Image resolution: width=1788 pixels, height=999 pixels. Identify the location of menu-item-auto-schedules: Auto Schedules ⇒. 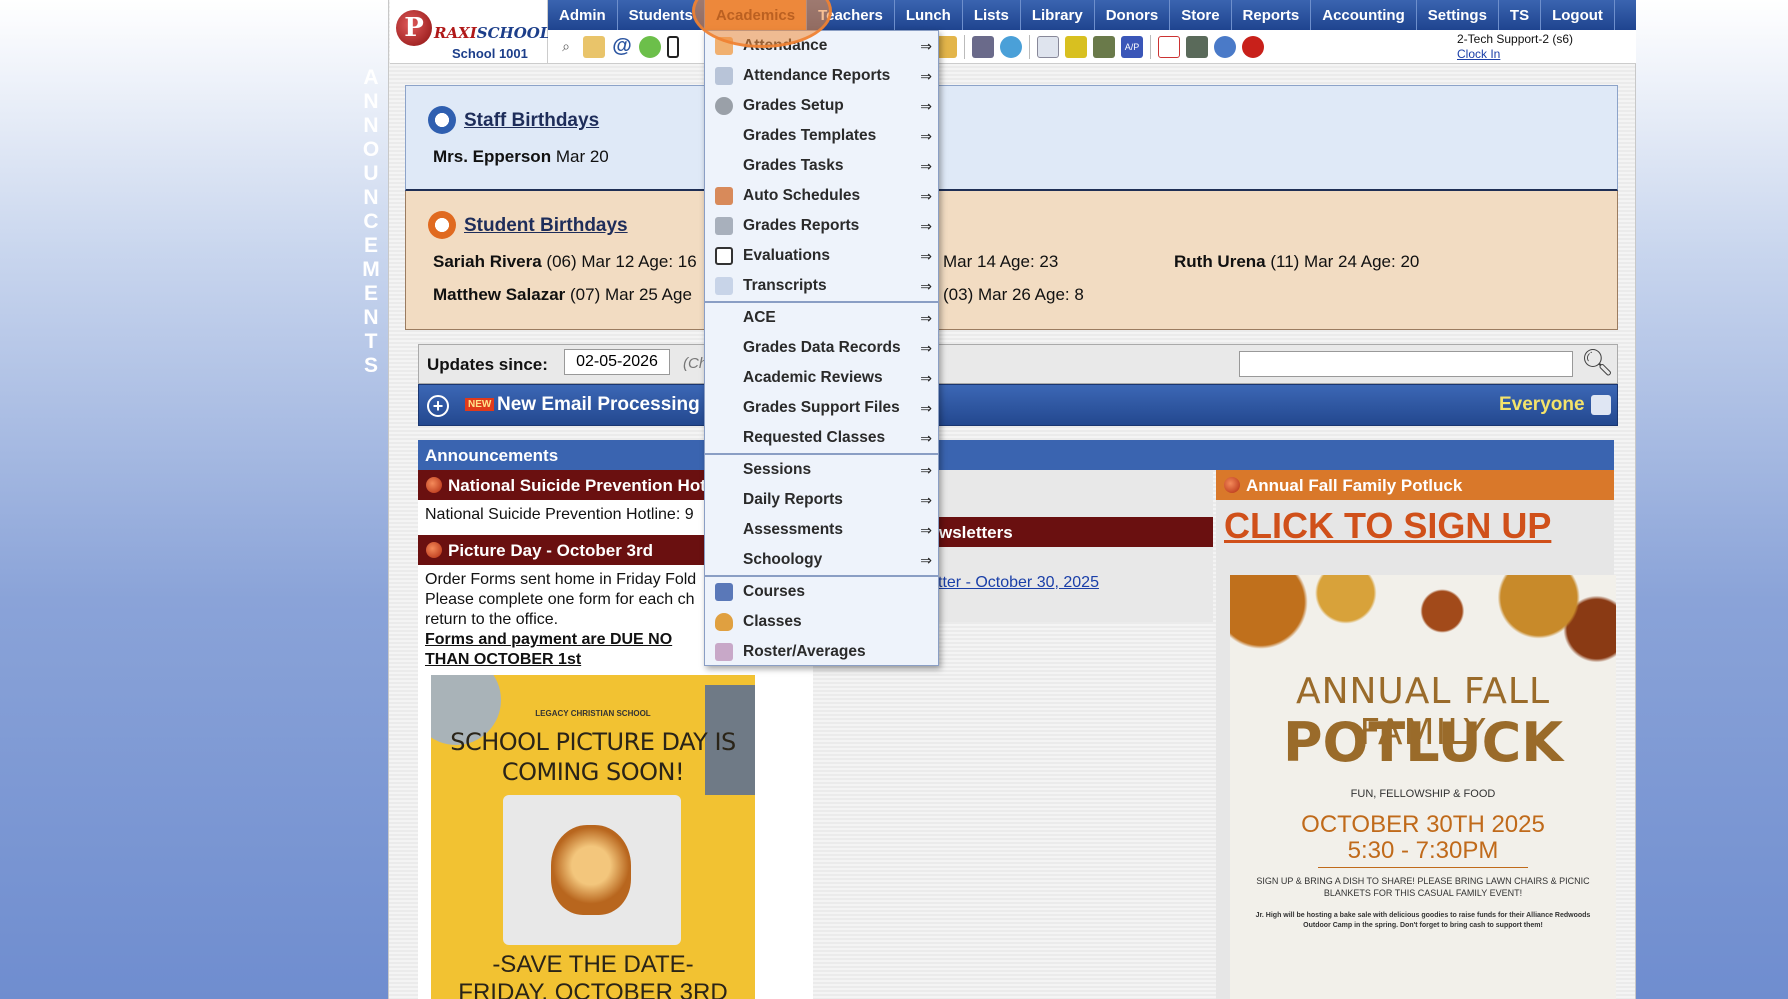
(821, 196).